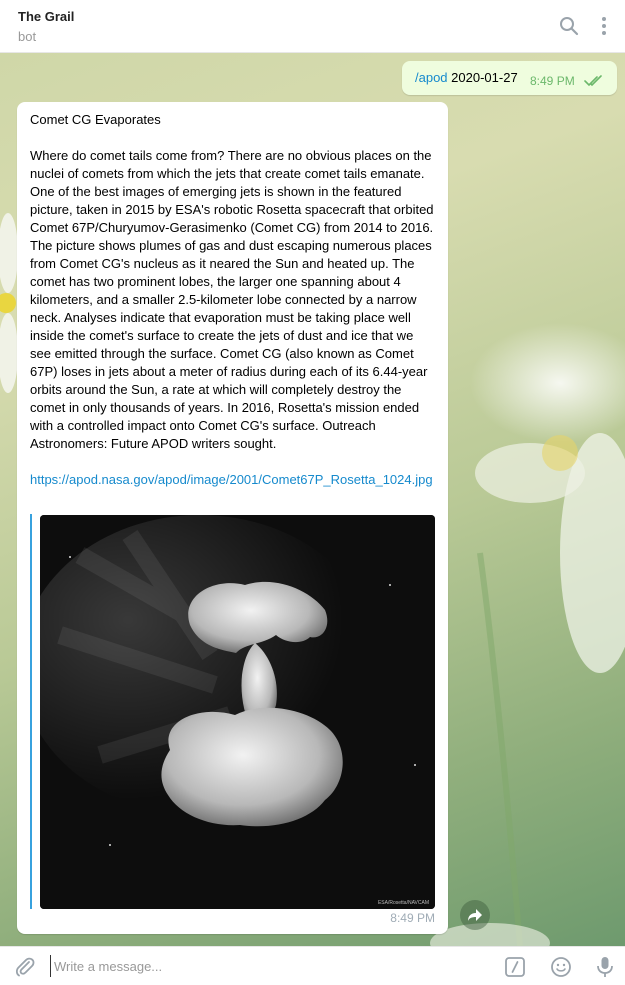 The width and height of the screenshot is (625, 985). Describe the element at coordinates (569, 26) in the screenshot. I see `search-icon` at that location.